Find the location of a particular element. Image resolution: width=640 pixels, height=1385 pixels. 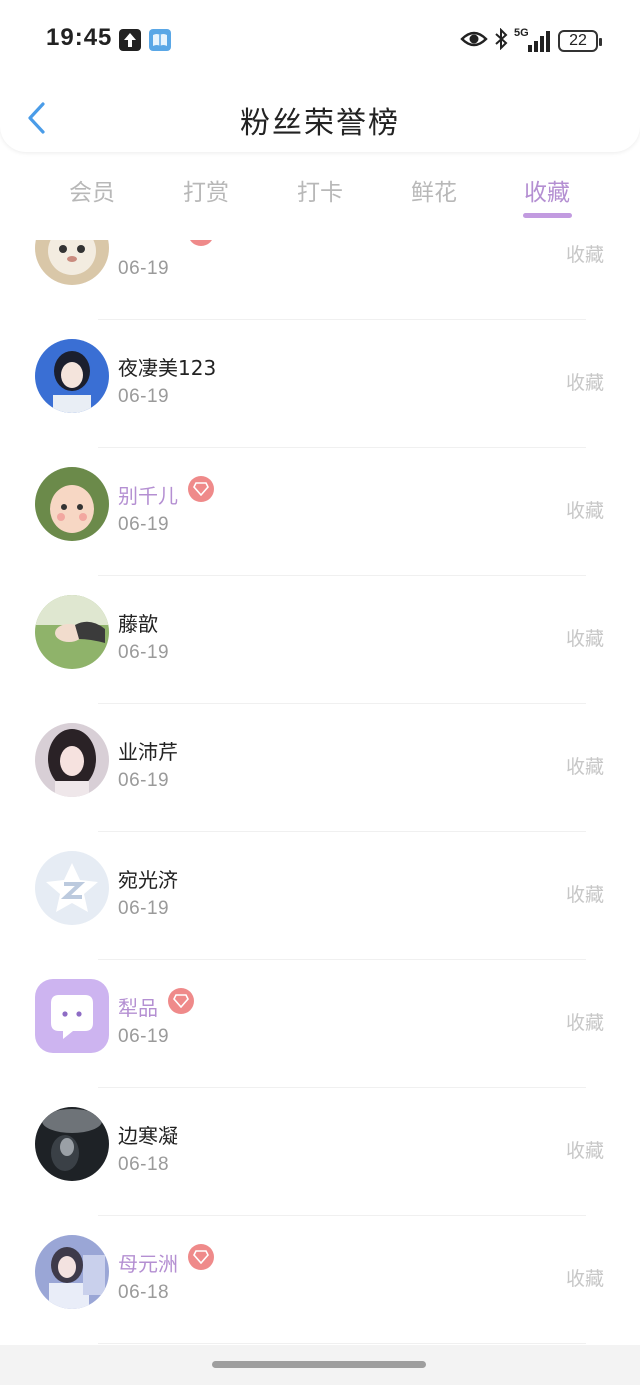

list-item: 别千儿 06-19 收藏 is located at coordinates (320, 512).